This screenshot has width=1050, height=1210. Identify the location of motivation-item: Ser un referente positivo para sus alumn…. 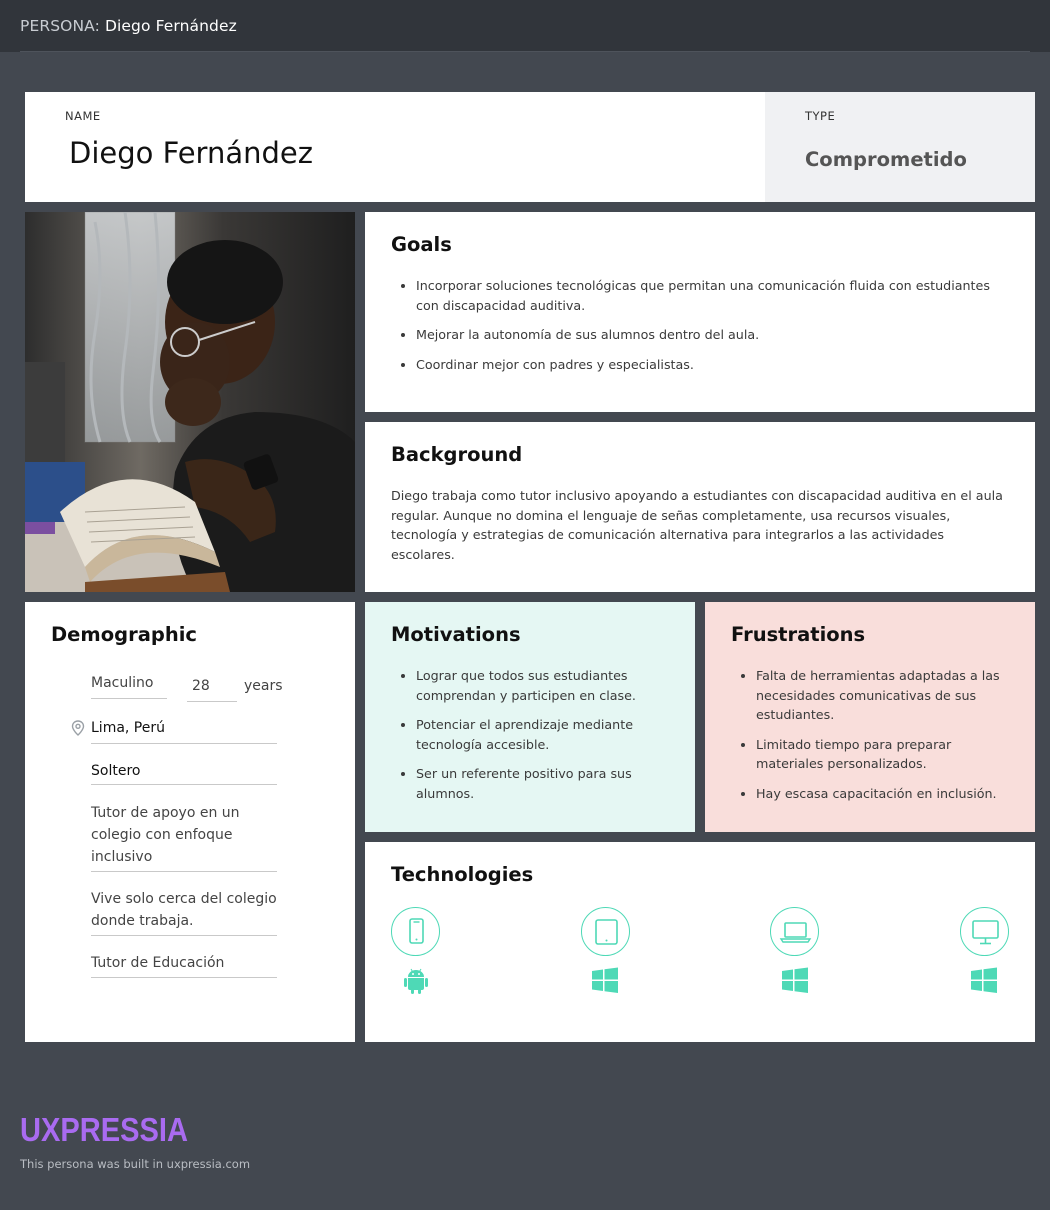
(540, 783).